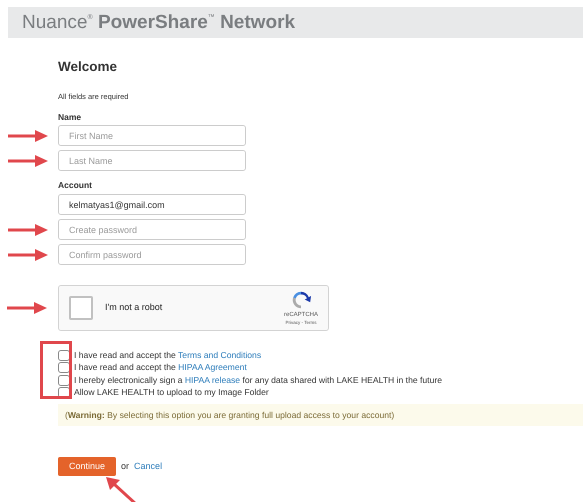 This screenshot has width=583, height=502. I want to click on section-label: Name, so click(70, 117).